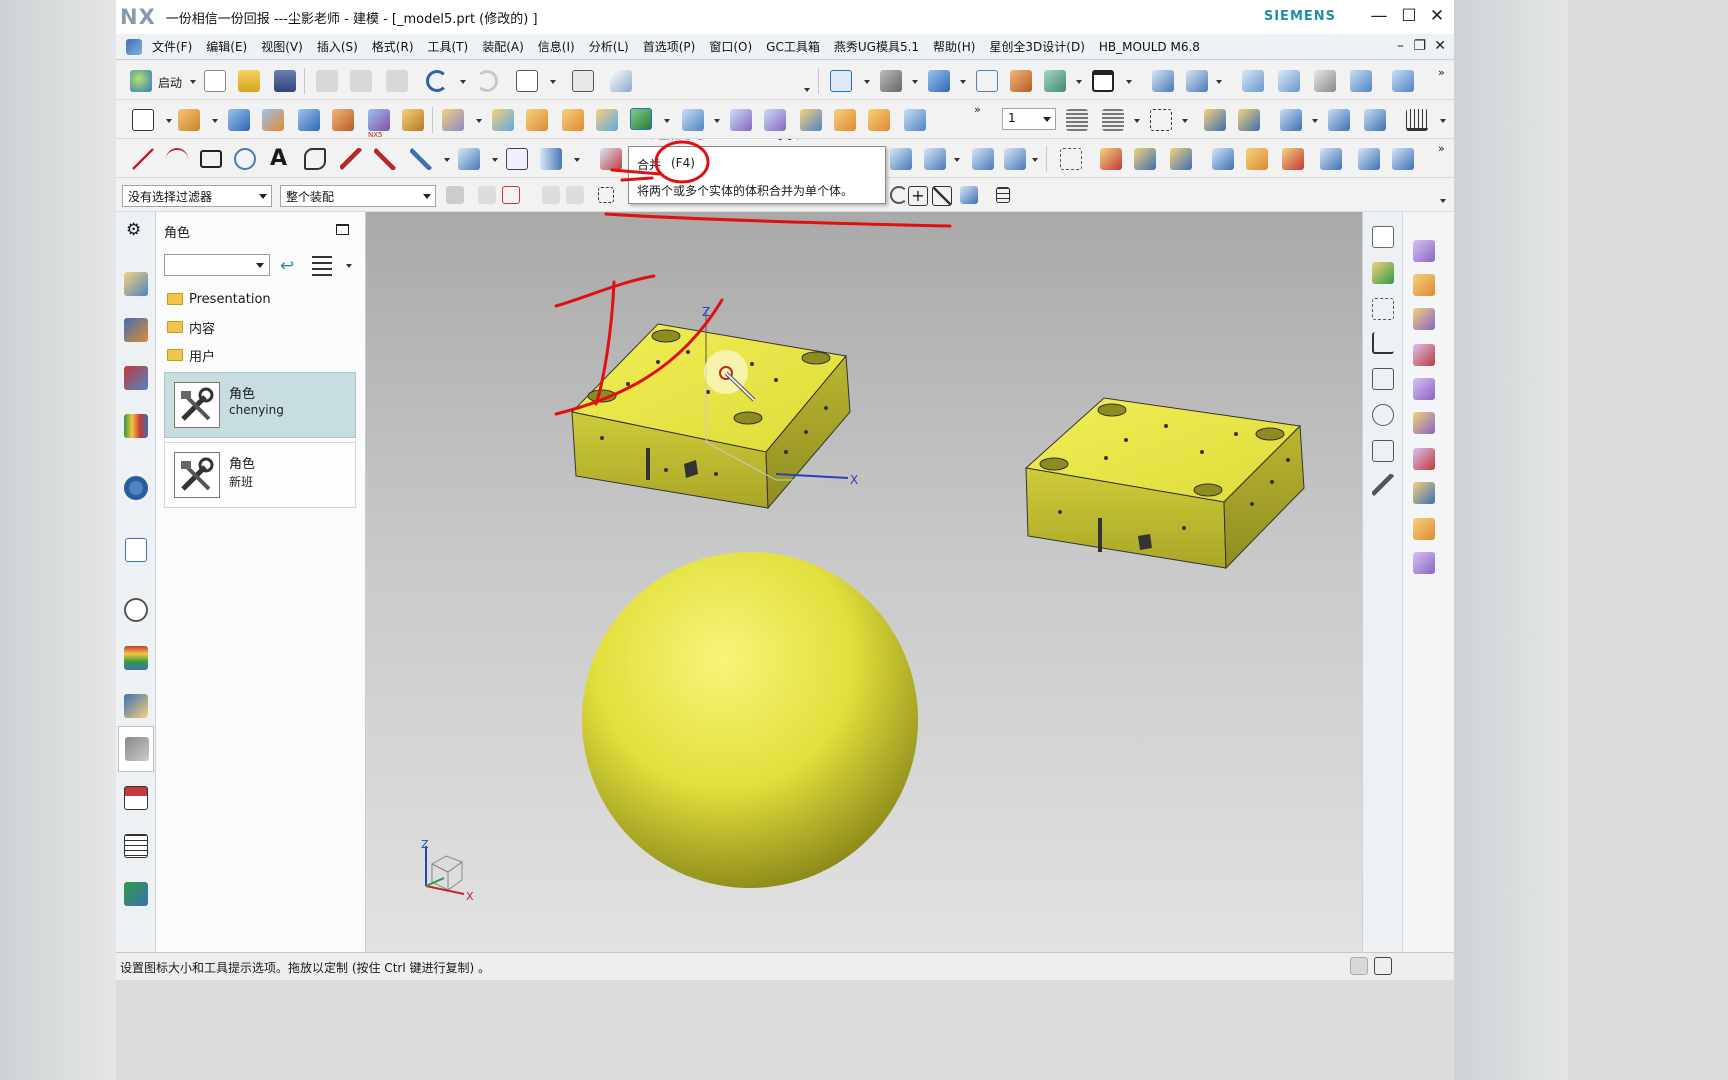 Image resolution: width=1728 pixels, height=1080 pixels. I want to click on menu-tools: 工具(T), so click(448, 46).